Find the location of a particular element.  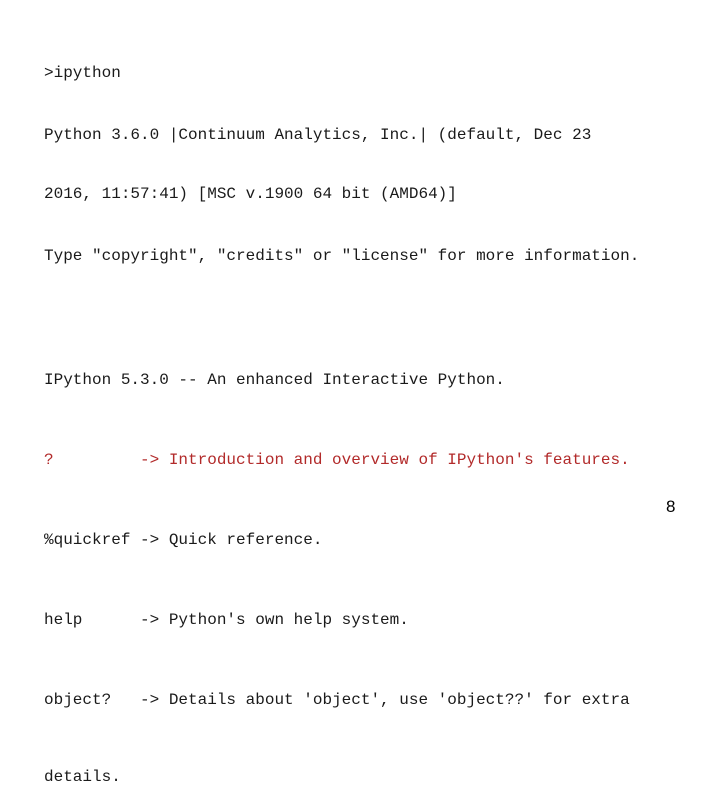

help-line-quickref: %quickref -> Quick reference. is located at coordinates (341, 542).